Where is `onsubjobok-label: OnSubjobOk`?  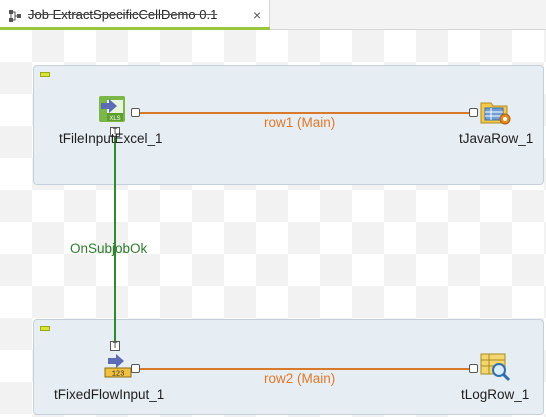 onsubjobok-label: OnSubjobOk is located at coordinates (109, 248).